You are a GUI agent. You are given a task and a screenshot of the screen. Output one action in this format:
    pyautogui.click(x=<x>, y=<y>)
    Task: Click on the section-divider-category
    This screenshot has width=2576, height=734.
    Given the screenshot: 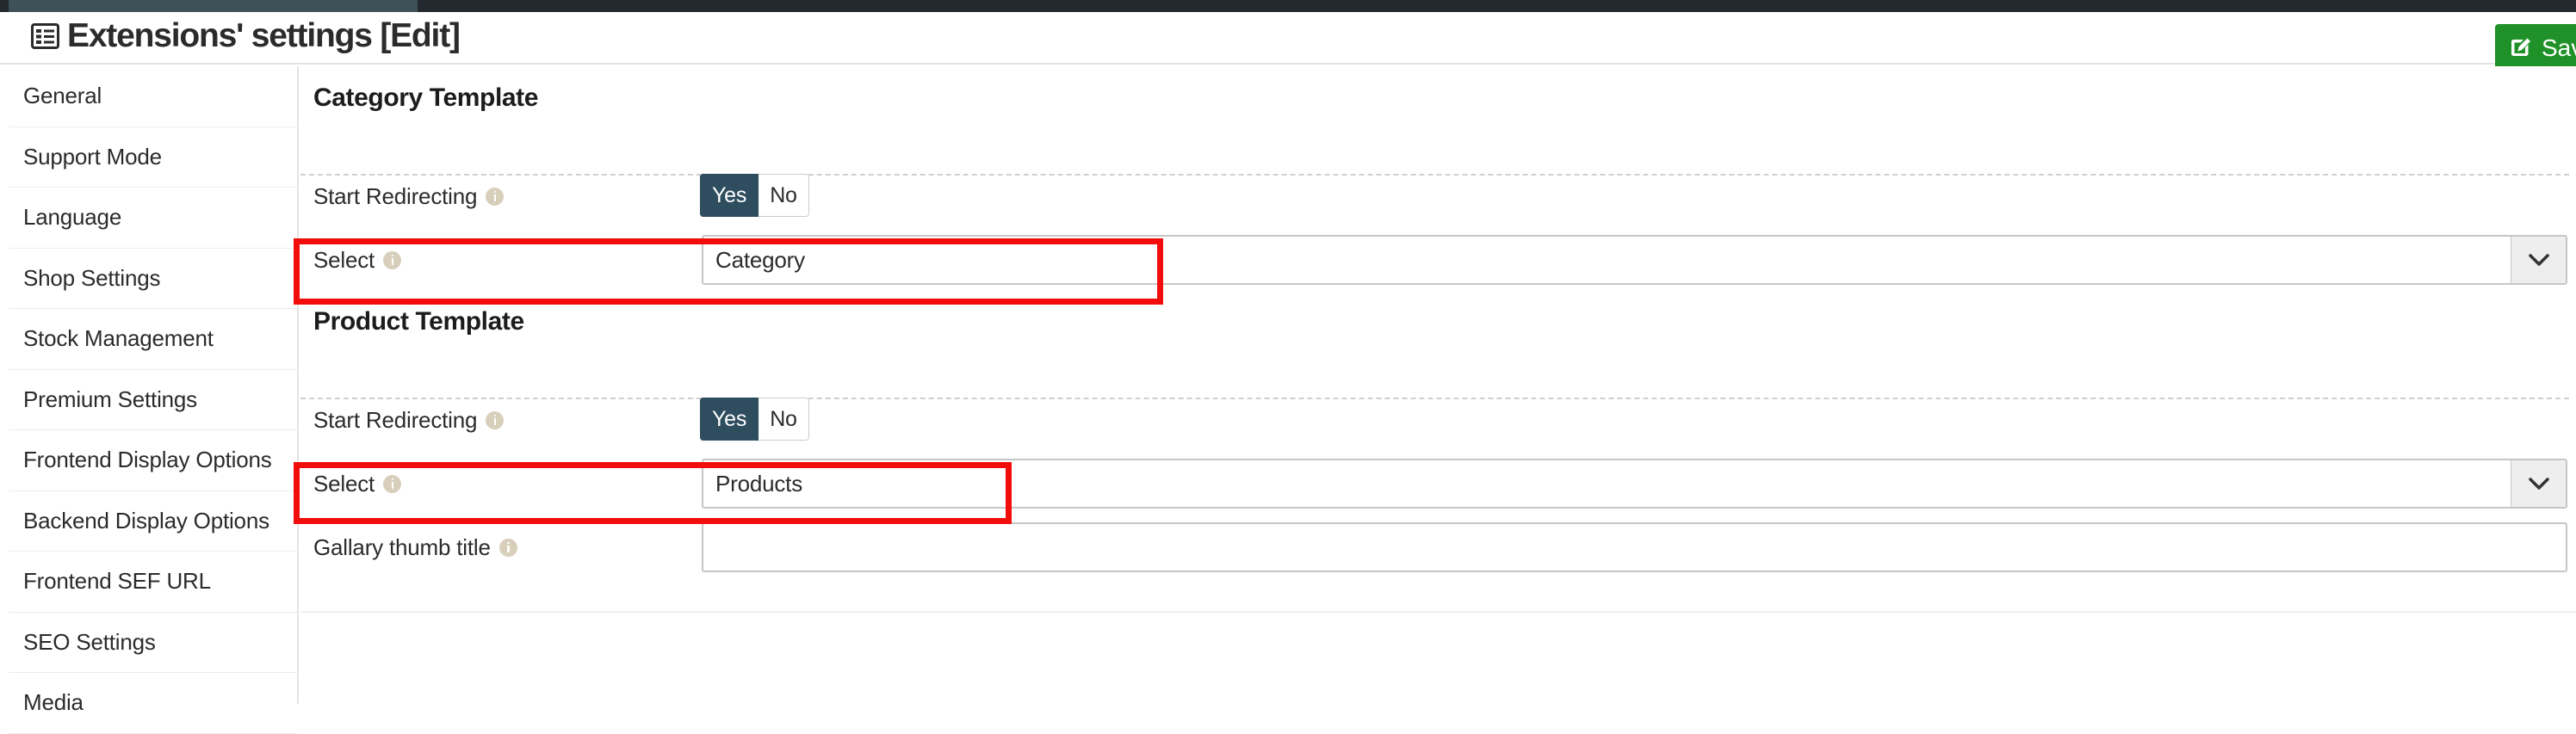 What is the action you would take?
    pyautogui.click(x=1435, y=175)
    